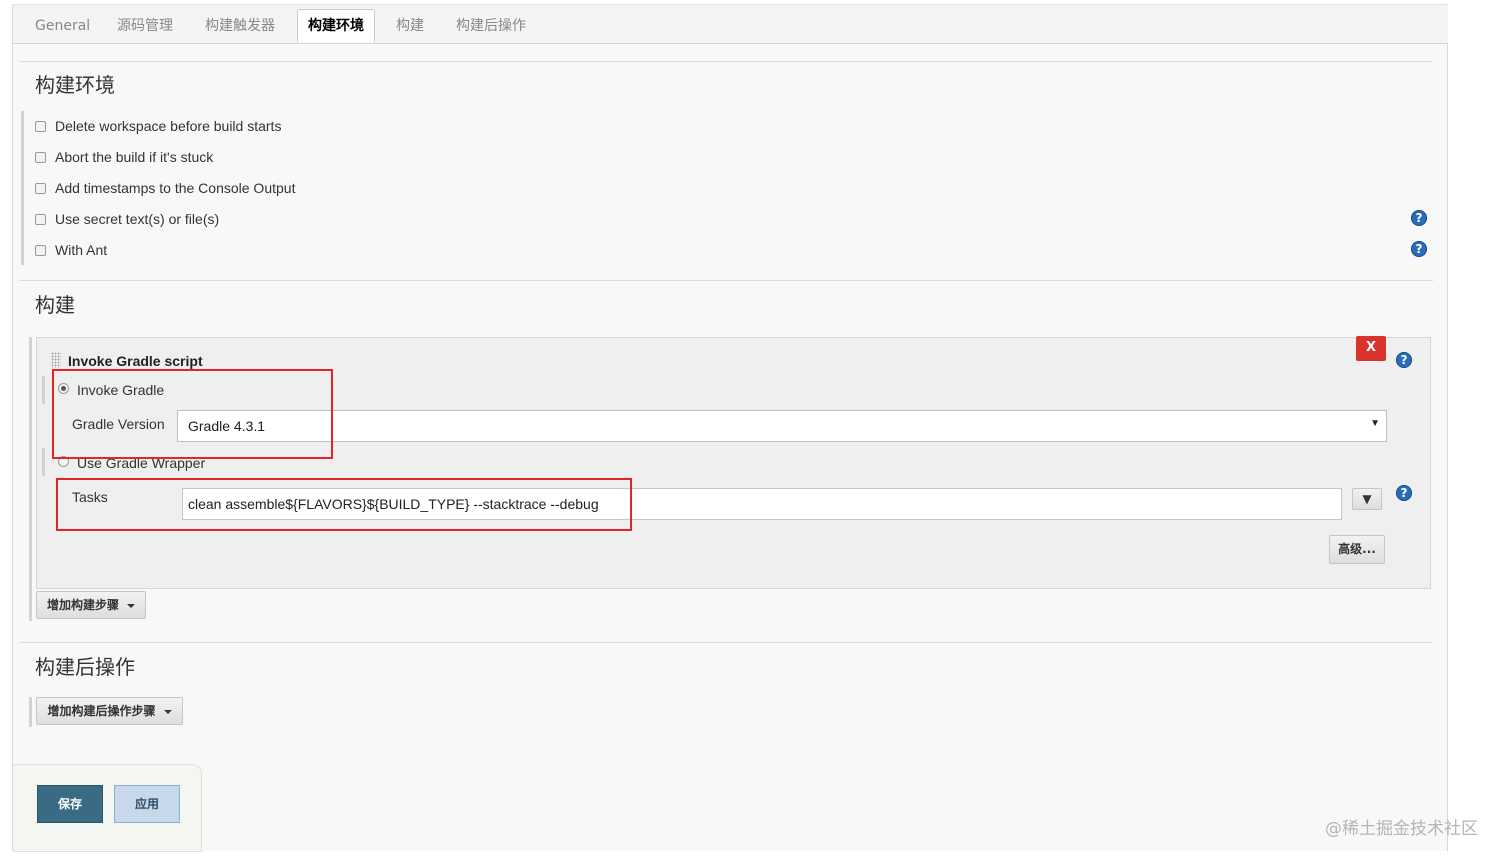 This screenshot has height=859, width=1509. Describe the element at coordinates (782, 426) in the screenshot. I see `gradle-version-select: Gradle 4.3.1 ▼` at that location.